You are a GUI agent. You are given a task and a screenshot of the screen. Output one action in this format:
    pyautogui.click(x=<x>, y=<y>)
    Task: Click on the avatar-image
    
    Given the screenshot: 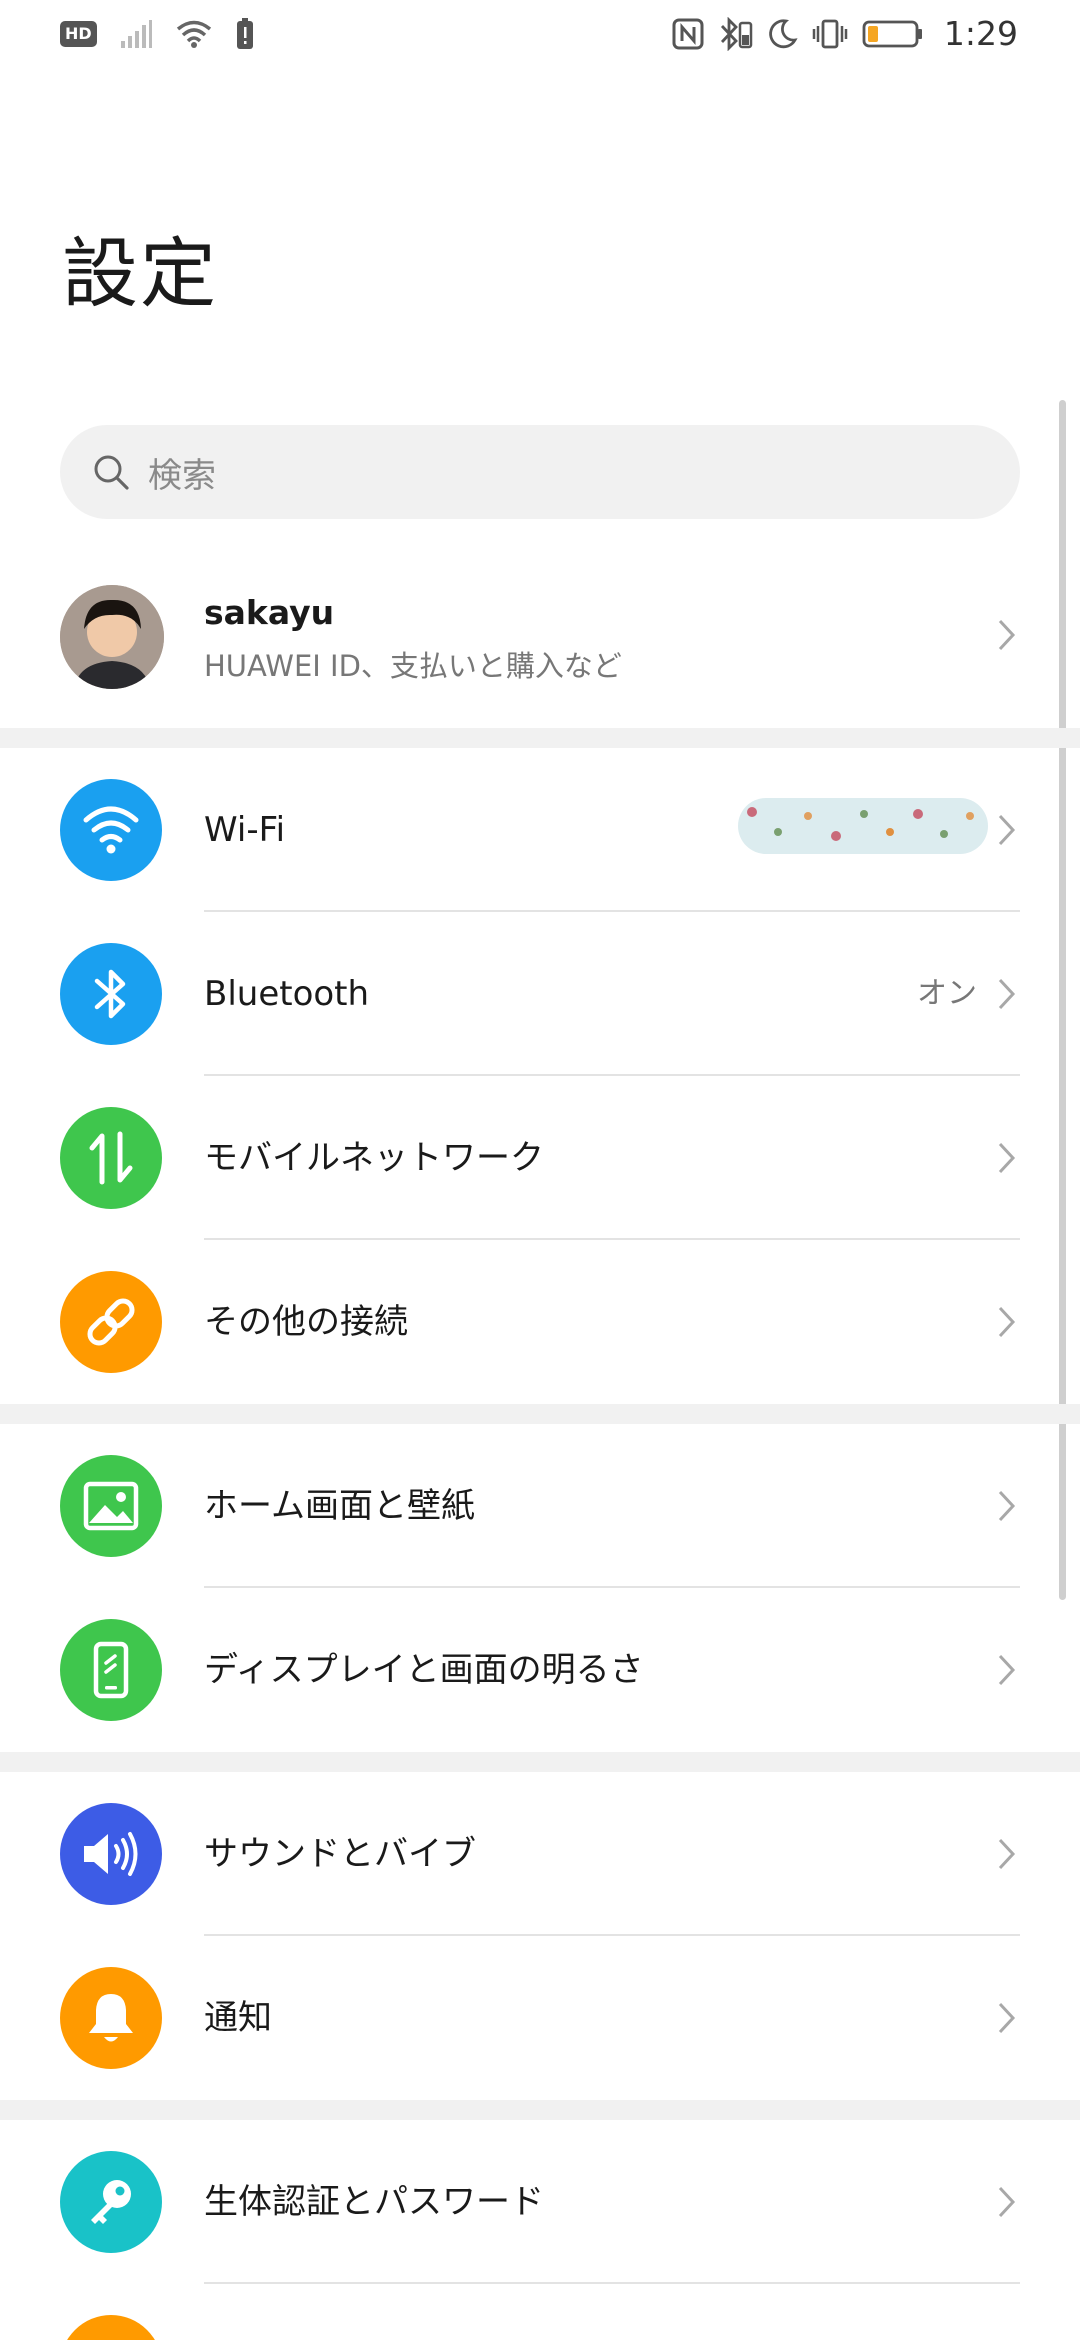 What is the action you would take?
    pyautogui.click(x=112, y=637)
    